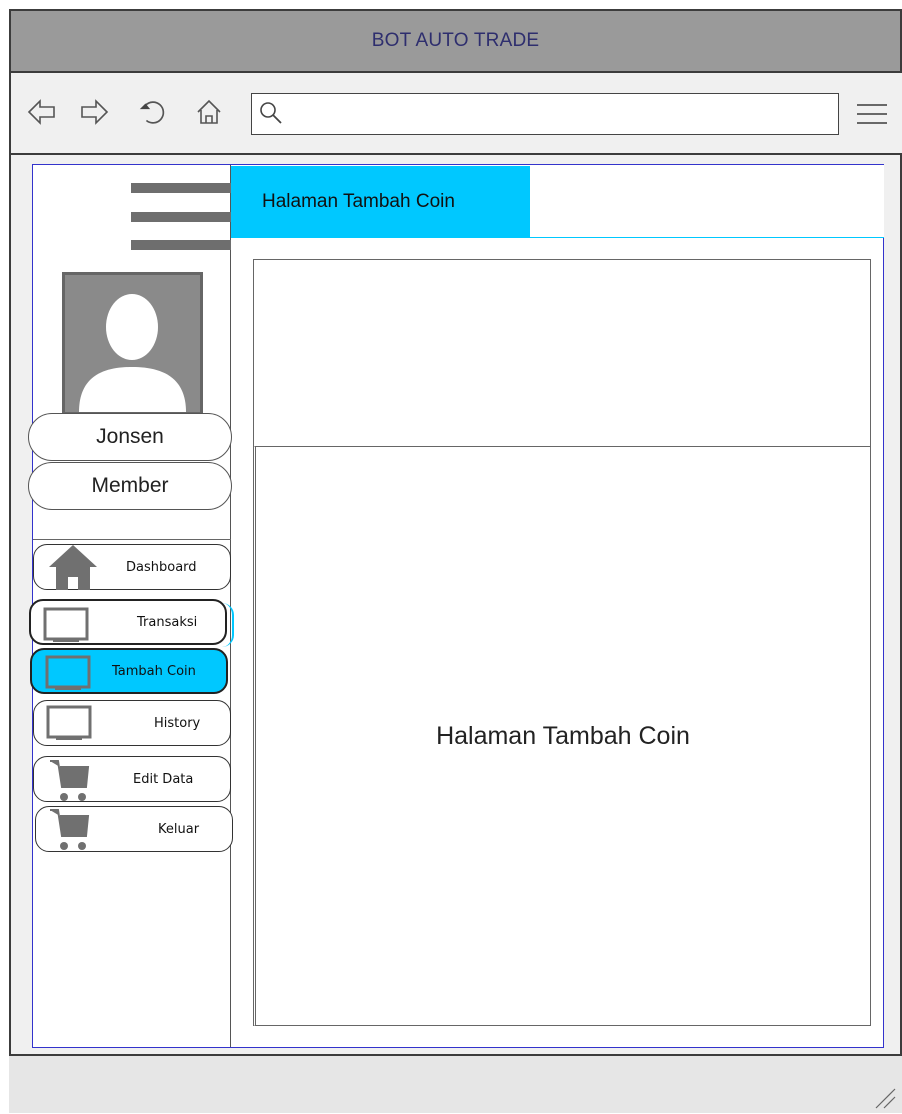 The image size is (902, 1114). What do you see at coordinates (271, 113) in the screenshot?
I see `search-icon` at bounding box center [271, 113].